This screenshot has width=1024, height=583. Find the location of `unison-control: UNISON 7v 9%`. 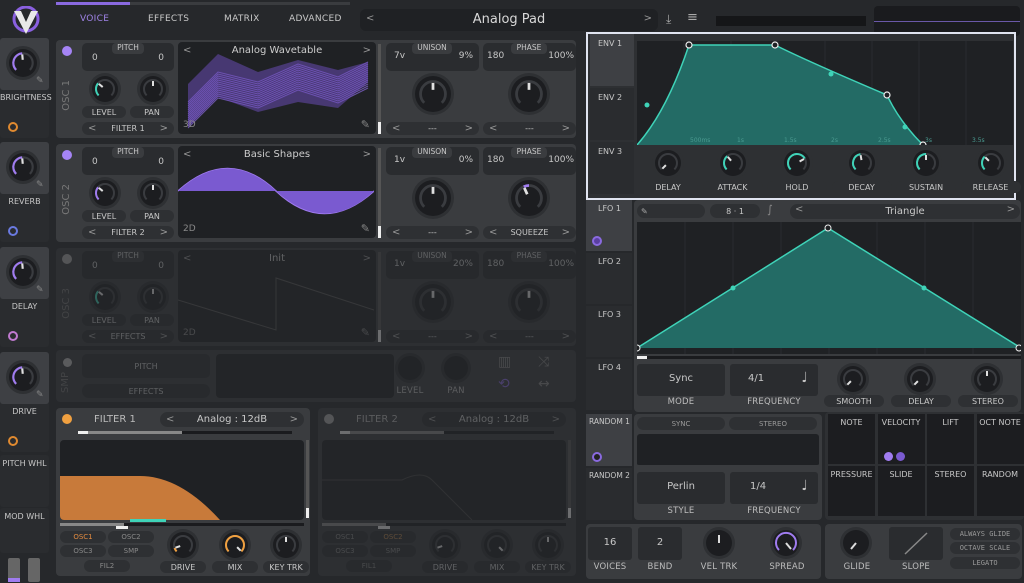

unison-control: UNISON 7v 9% is located at coordinates (432, 57).